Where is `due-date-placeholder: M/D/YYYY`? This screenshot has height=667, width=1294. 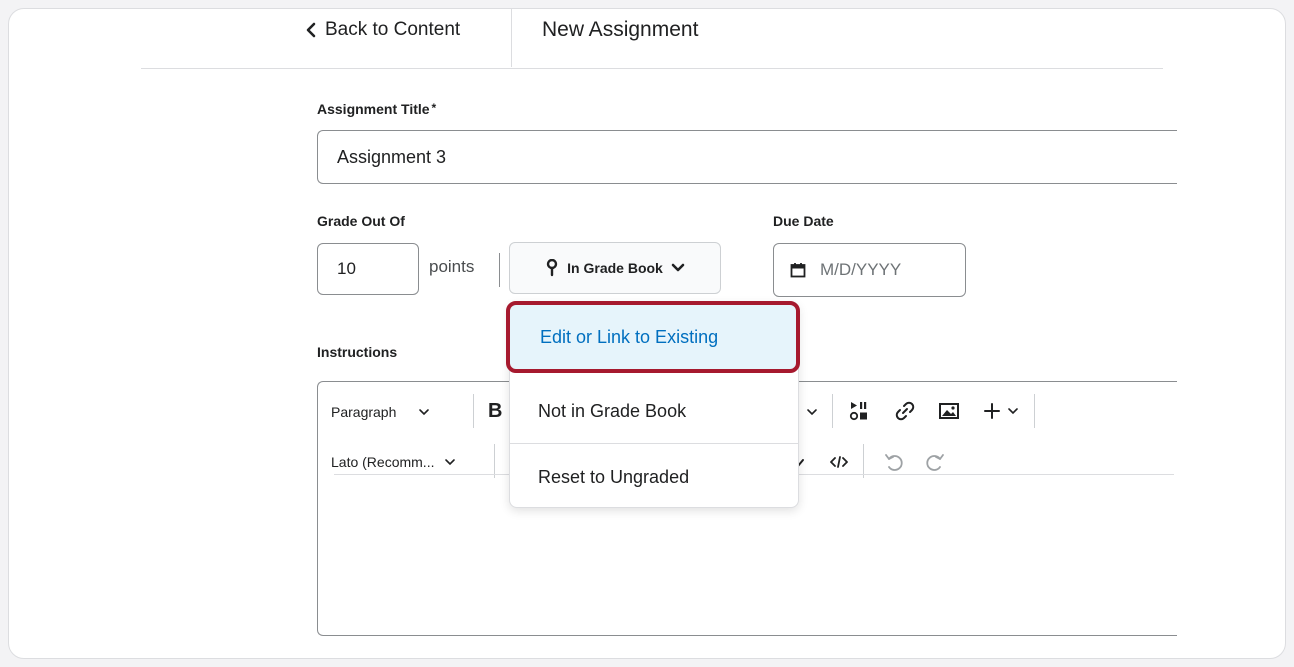
due-date-placeholder: M/D/YYYY is located at coordinates (861, 269).